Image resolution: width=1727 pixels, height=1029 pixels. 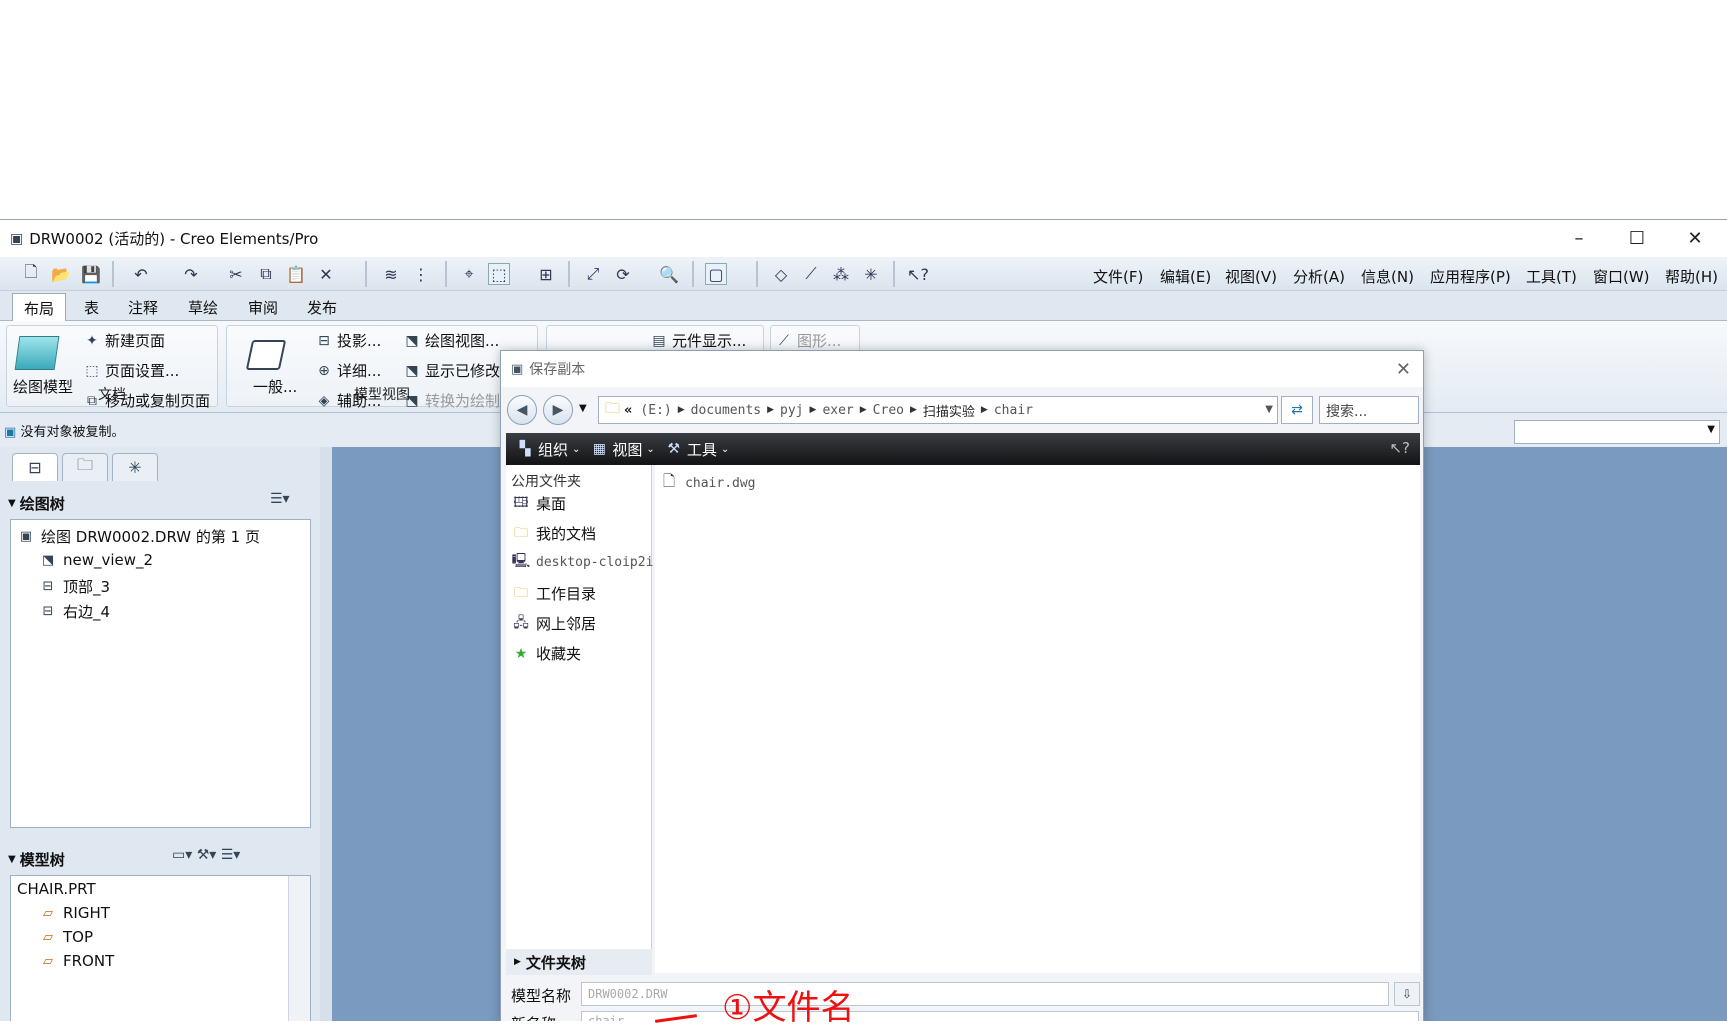 What do you see at coordinates (85, 467) in the screenshot?
I see `tab-folder-browser-icon: 🗀` at bounding box center [85, 467].